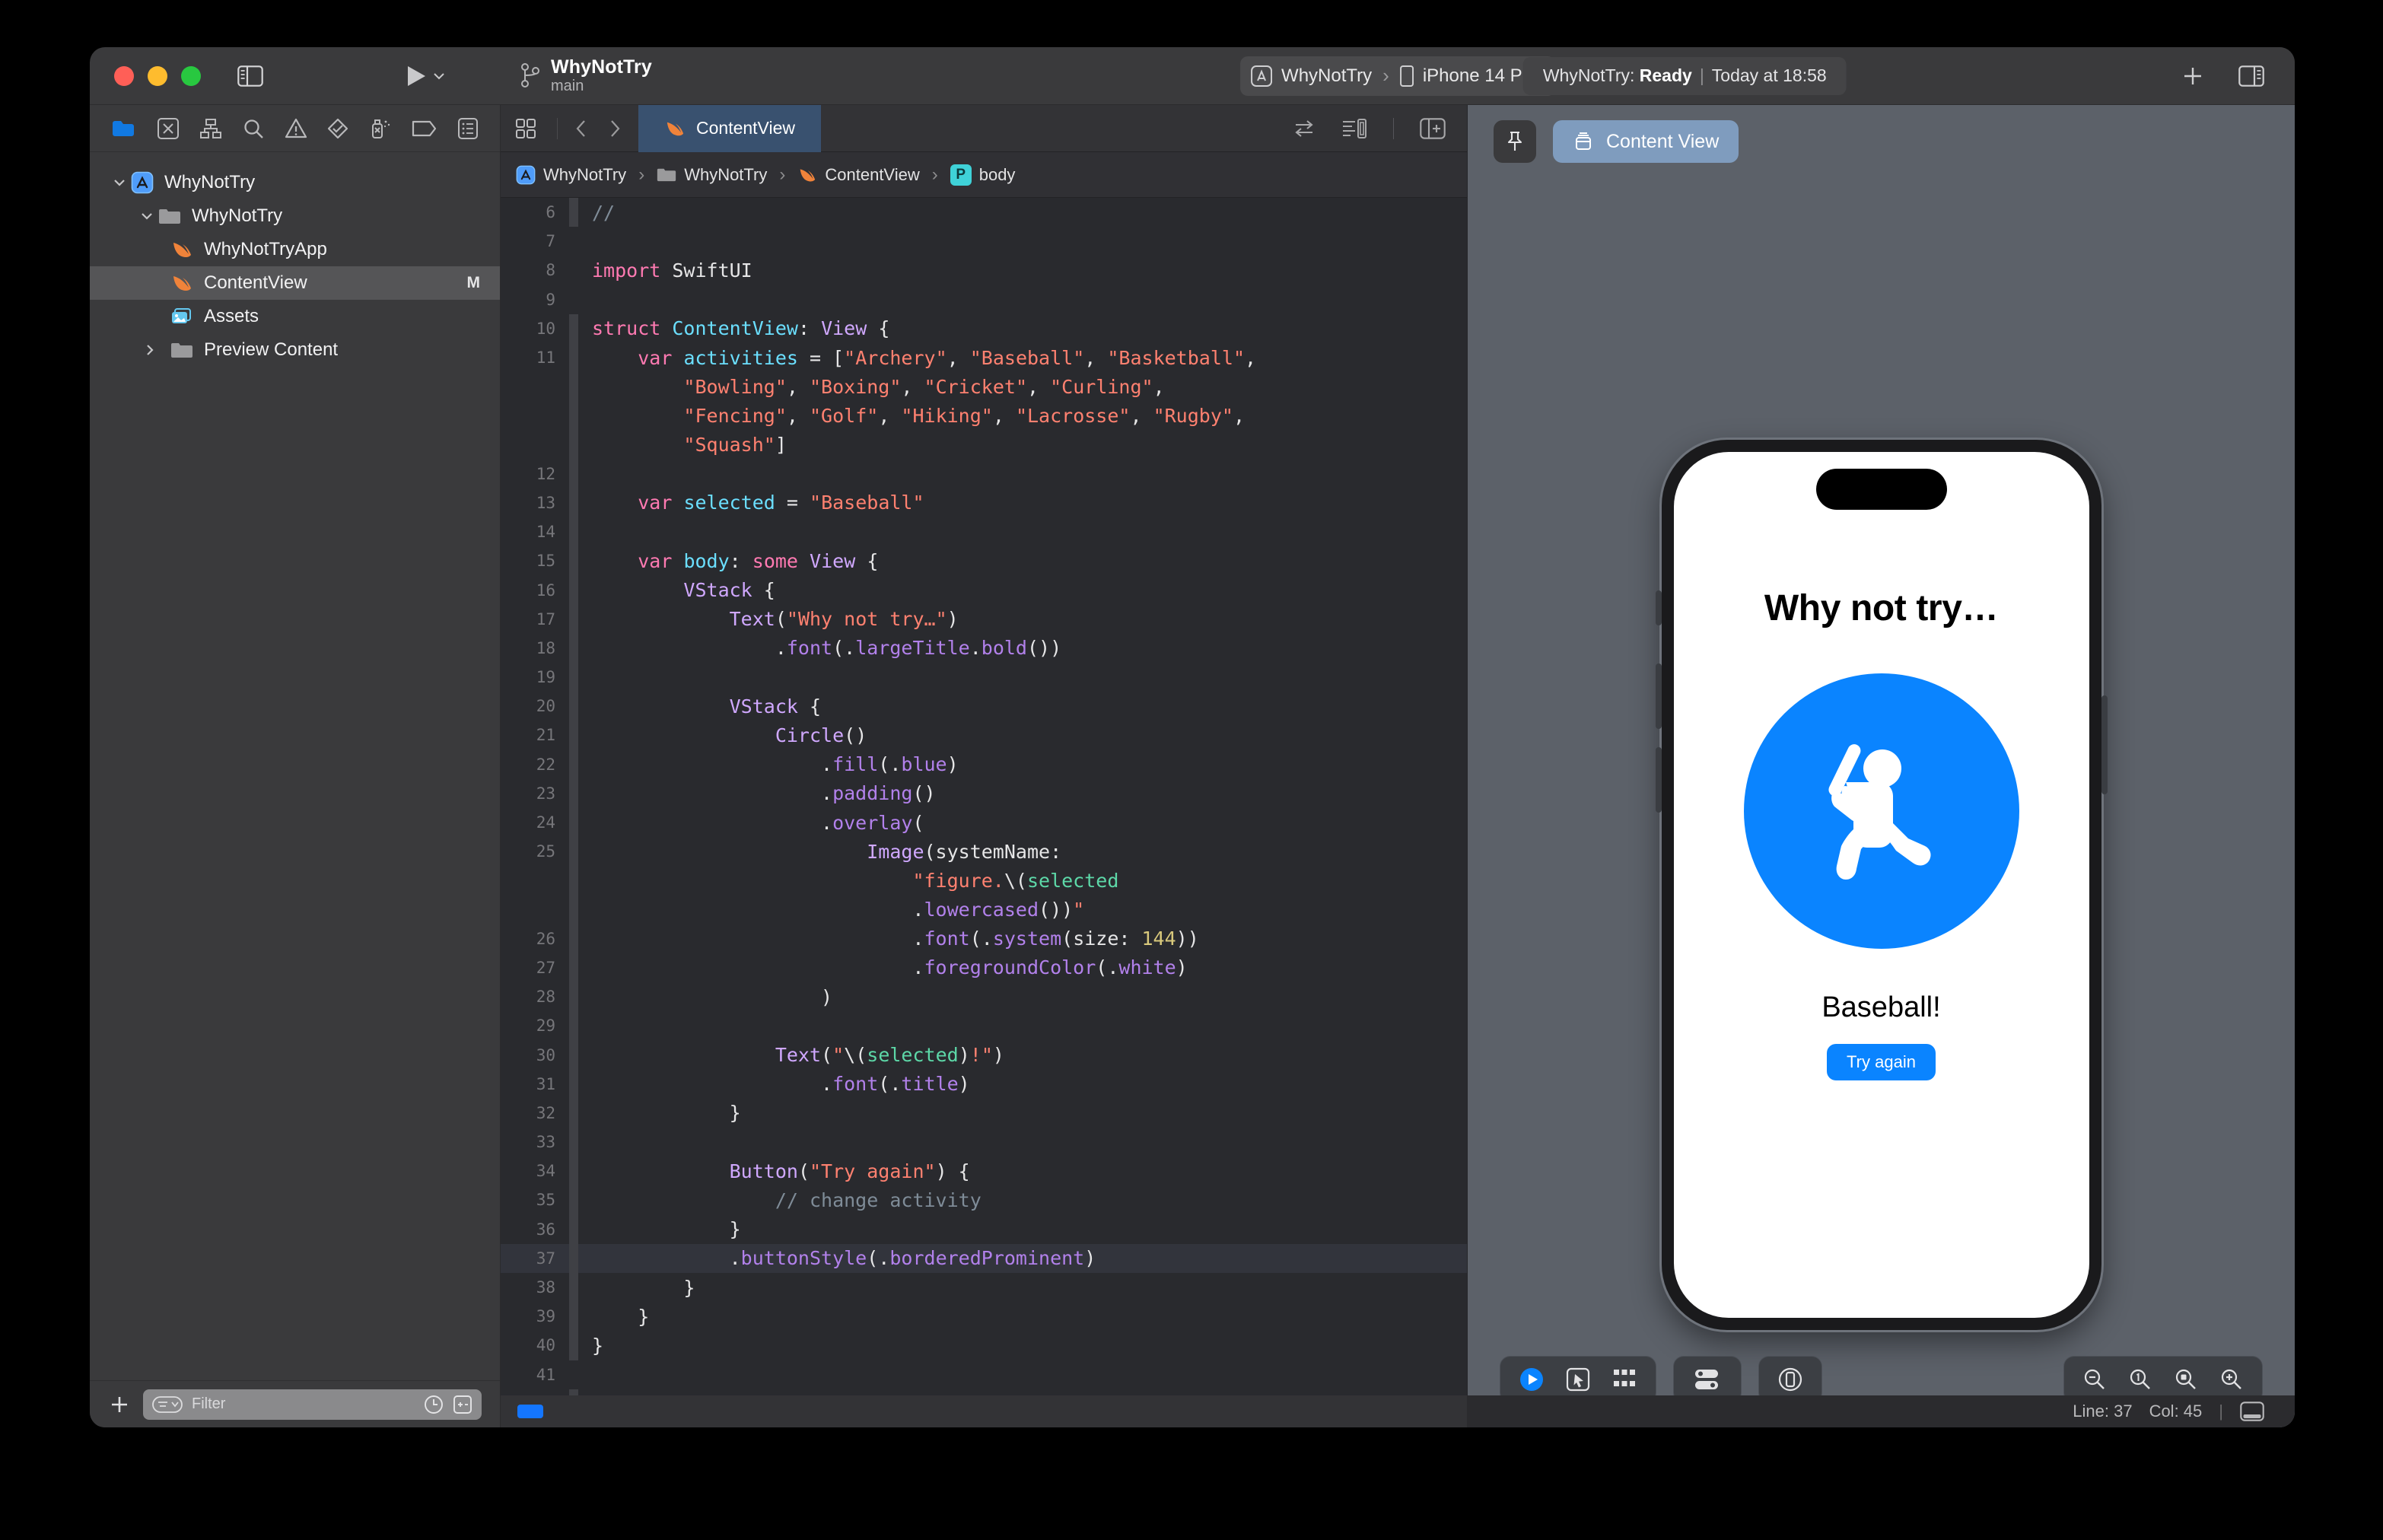  What do you see at coordinates (984, 910) in the screenshot?
I see `code-line: .lowercased())"` at bounding box center [984, 910].